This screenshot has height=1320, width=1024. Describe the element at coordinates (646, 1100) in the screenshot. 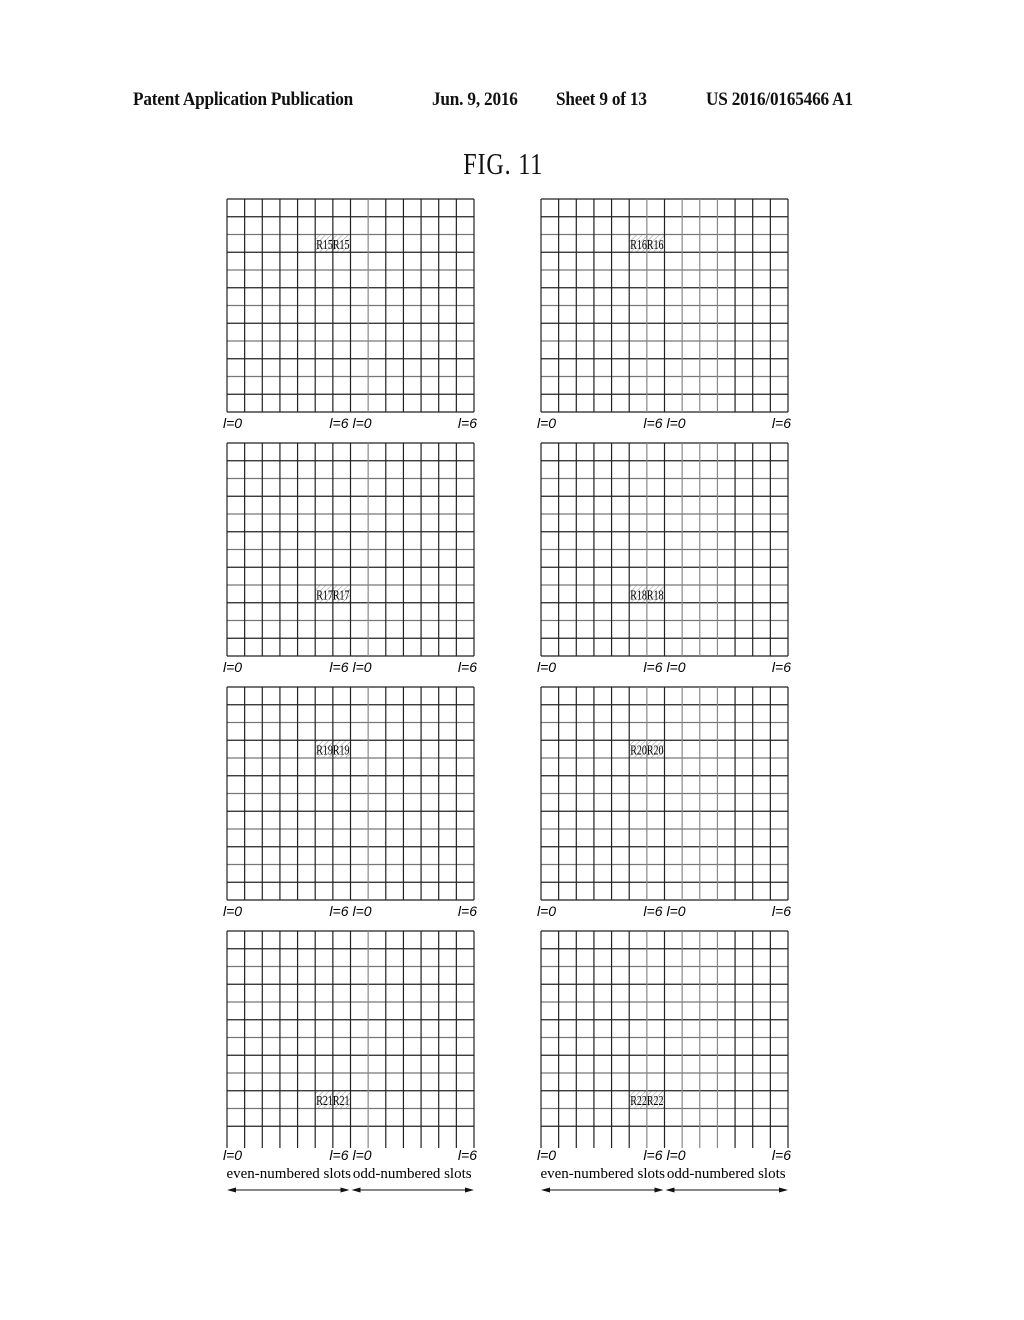

I see `resource-element-label: R22R22` at that location.